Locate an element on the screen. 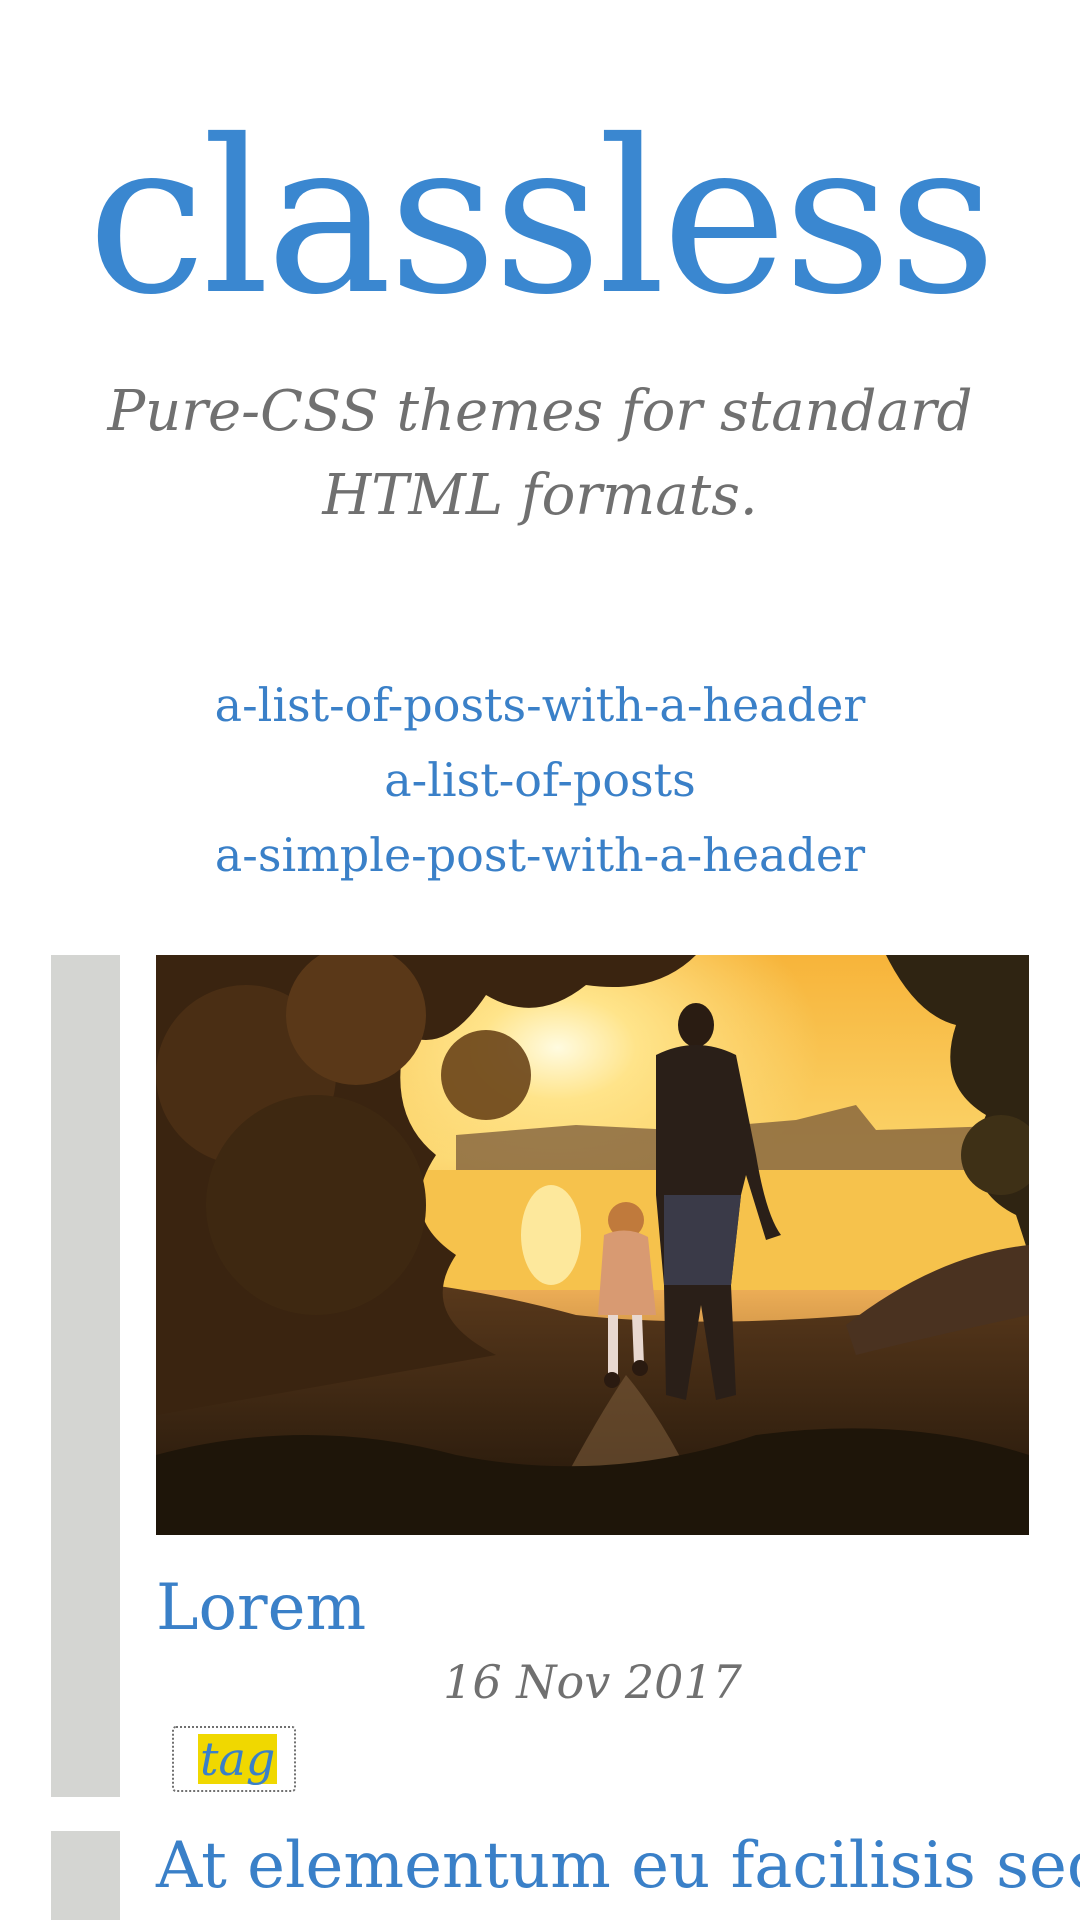 This screenshot has width=1080, height=1920. tag-chip: tag is located at coordinates (234, 1759).